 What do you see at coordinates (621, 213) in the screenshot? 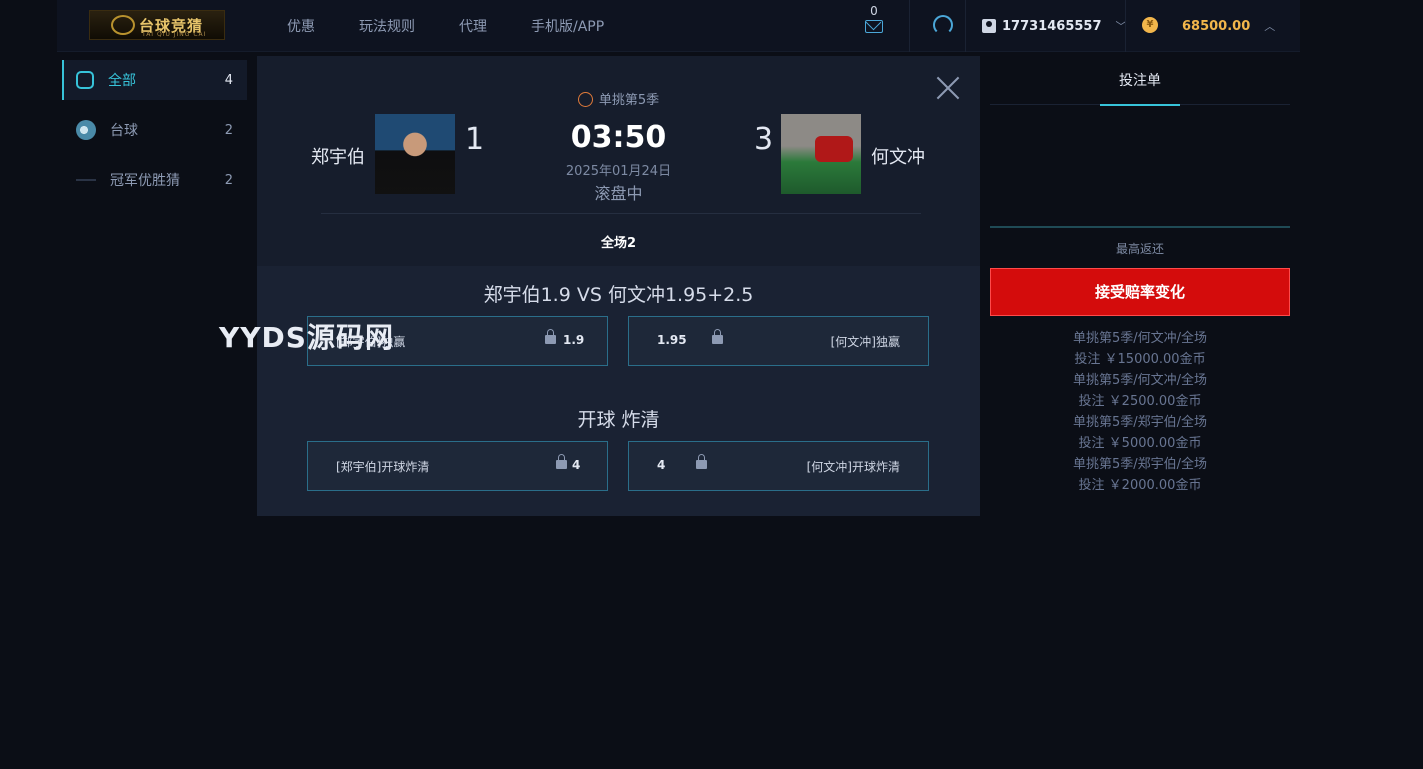
I see `header-divider` at bounding box center [621, 213].